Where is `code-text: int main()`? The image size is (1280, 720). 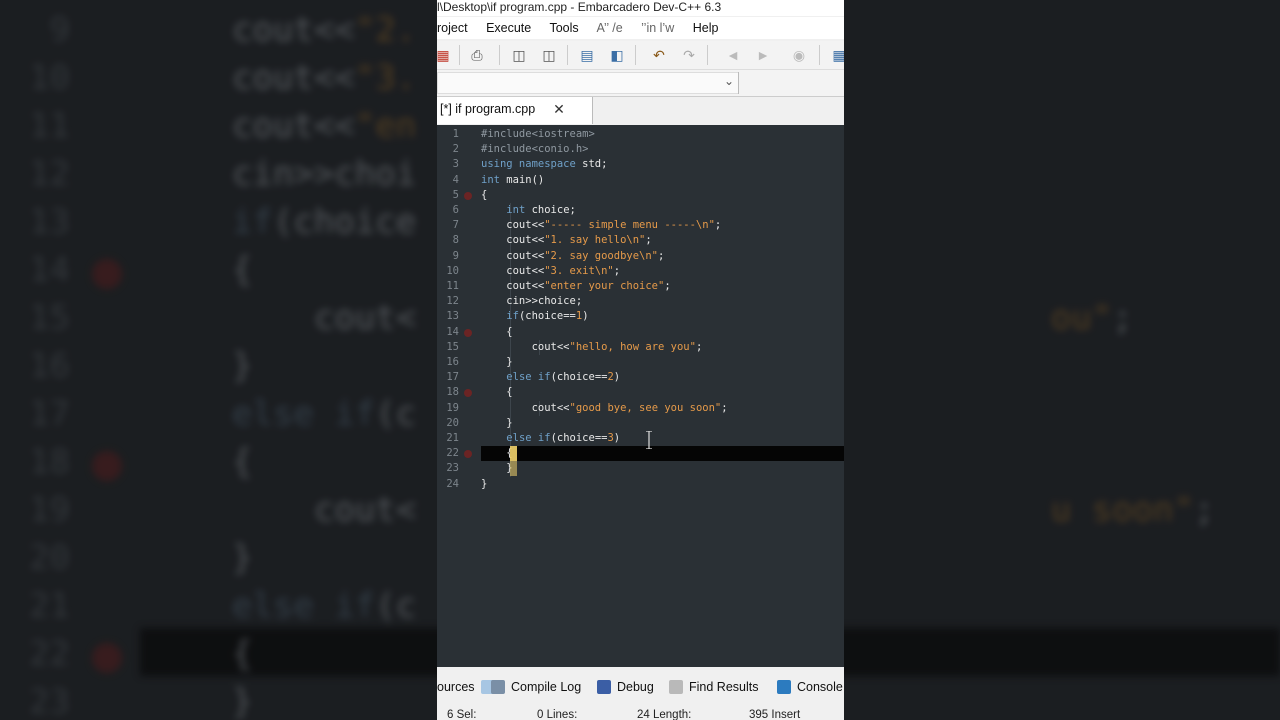
code-text: int main() is located at coordinates (512, 180).